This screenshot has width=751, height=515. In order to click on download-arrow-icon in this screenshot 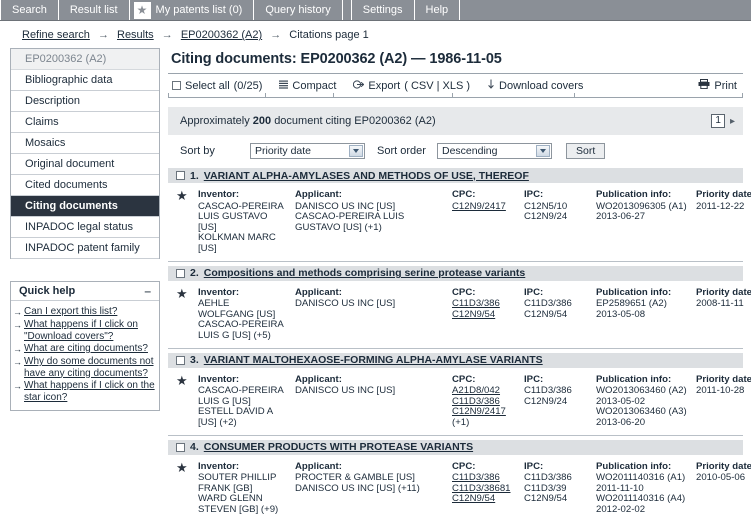, I will do `click(491, 85)`.